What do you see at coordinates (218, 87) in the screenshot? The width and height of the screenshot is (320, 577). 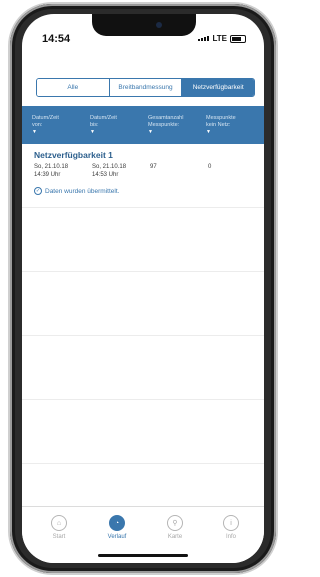 I see `segment-netzverfuegbarkeit: Netzverfügbarkeit` at bounding box center [218, 87].